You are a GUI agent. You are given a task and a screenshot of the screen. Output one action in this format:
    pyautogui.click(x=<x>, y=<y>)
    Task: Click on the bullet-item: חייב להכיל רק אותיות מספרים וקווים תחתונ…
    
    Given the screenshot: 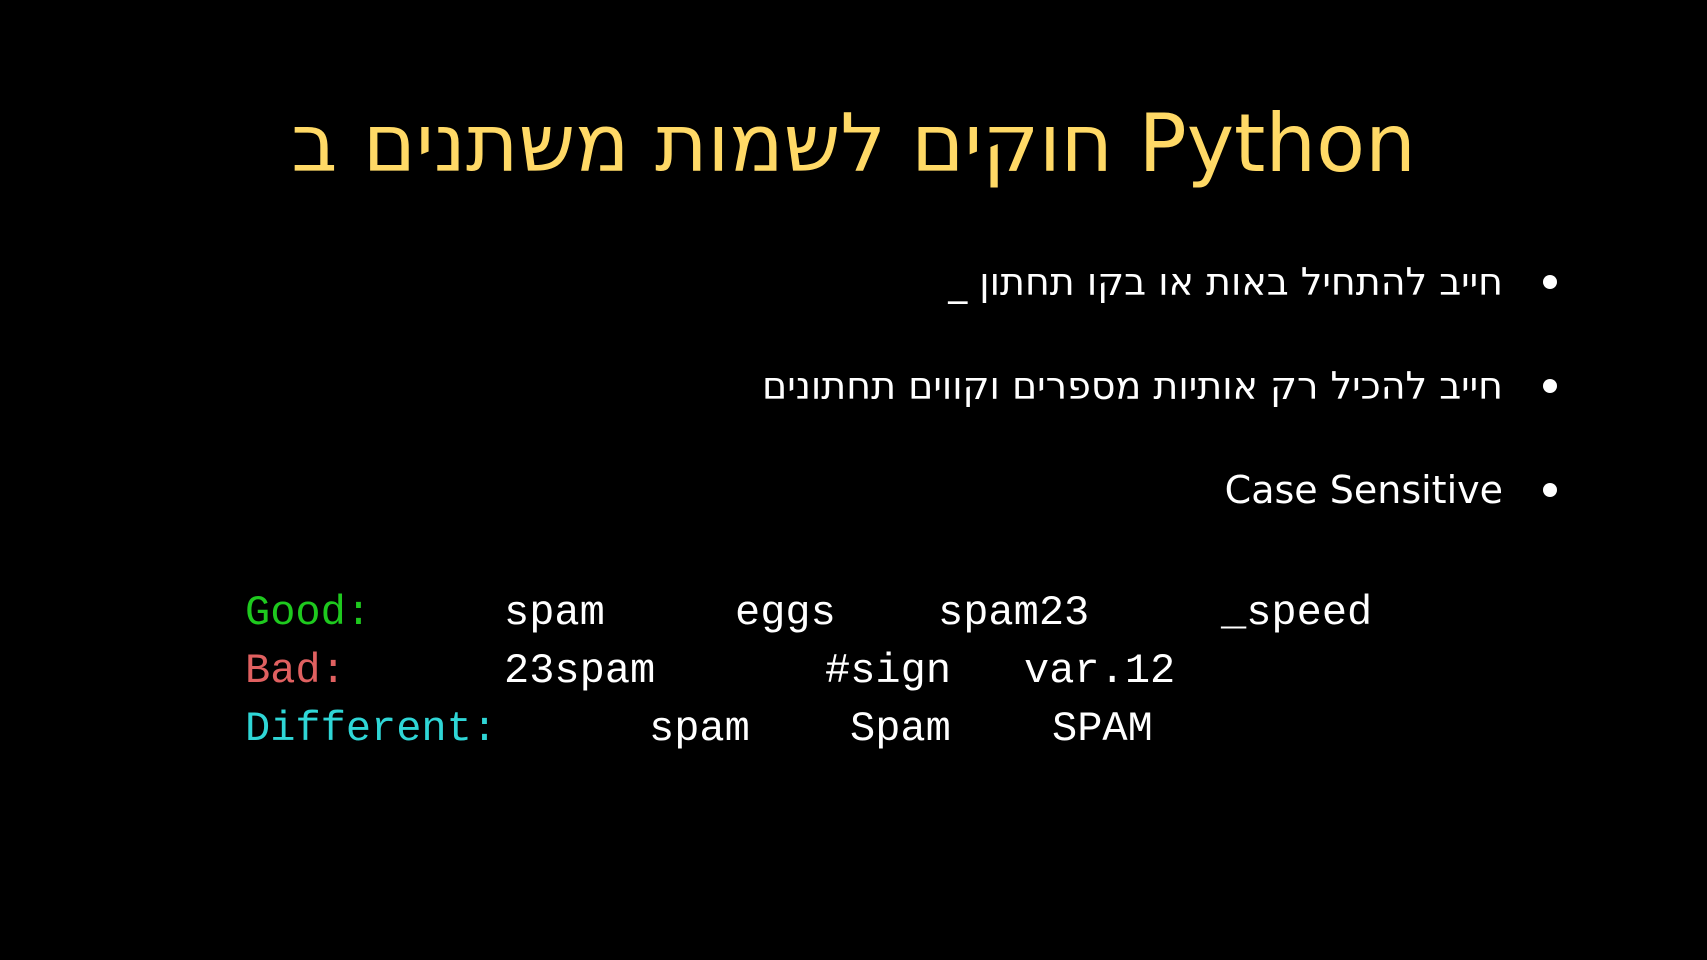 What is the action you would take?
    pyautogui.click(x=957, y=386)
    